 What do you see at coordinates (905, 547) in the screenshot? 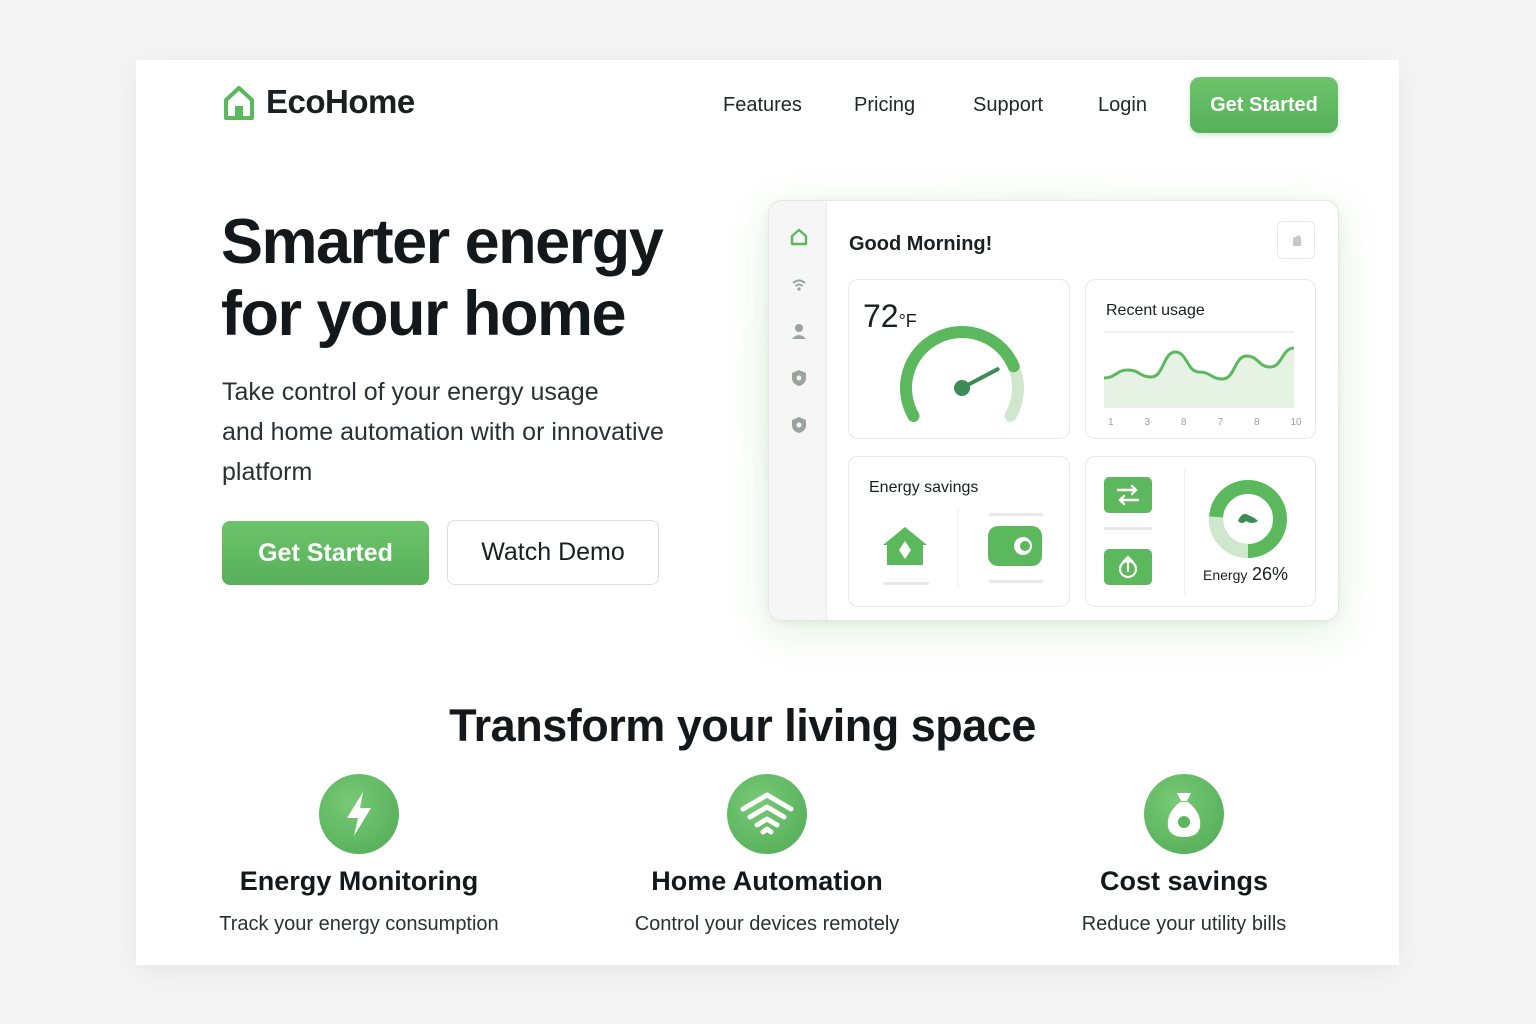
I see `house-icon` at bounding box center [905, 547].